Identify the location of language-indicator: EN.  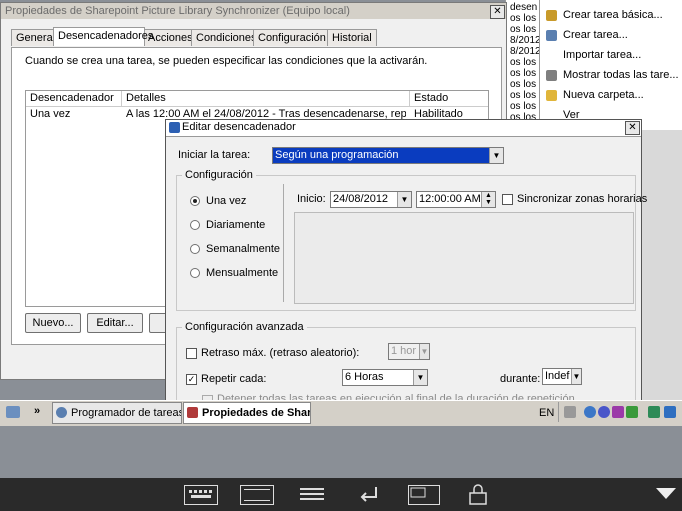
(546, 413).